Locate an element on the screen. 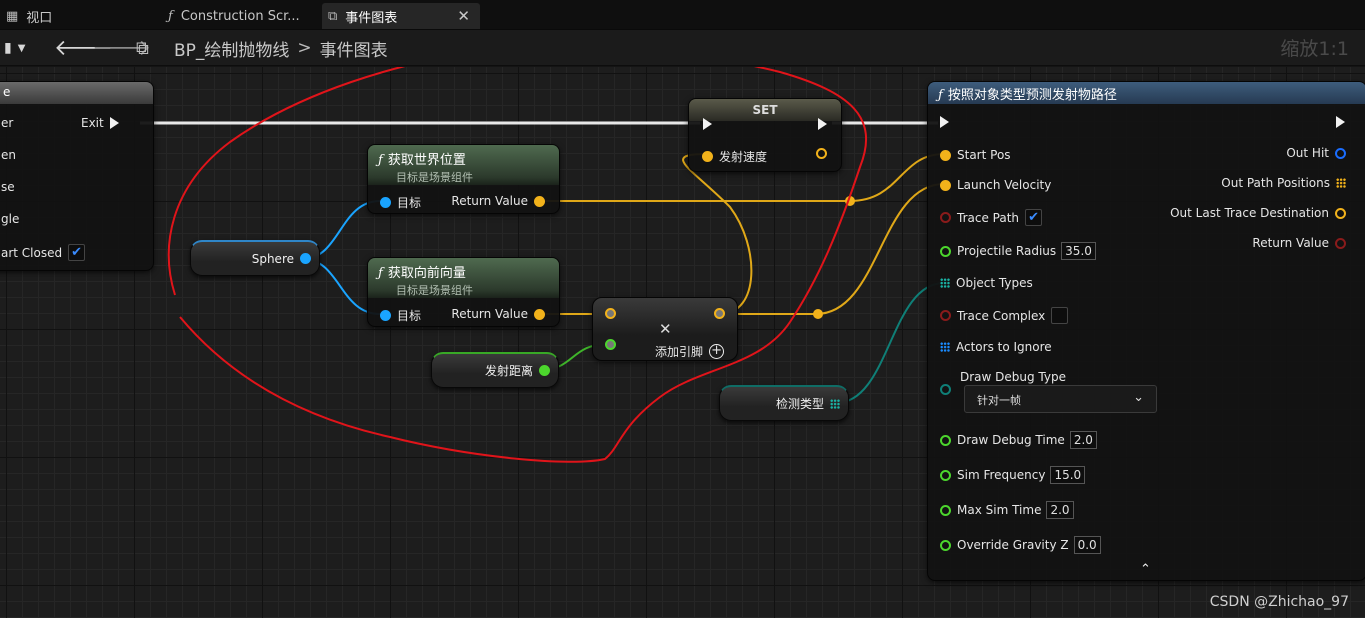 Image resolution: width=1365 pixels, height=618 pixels. pin-label: Max Sim Time is located at coordinates (999, 510).